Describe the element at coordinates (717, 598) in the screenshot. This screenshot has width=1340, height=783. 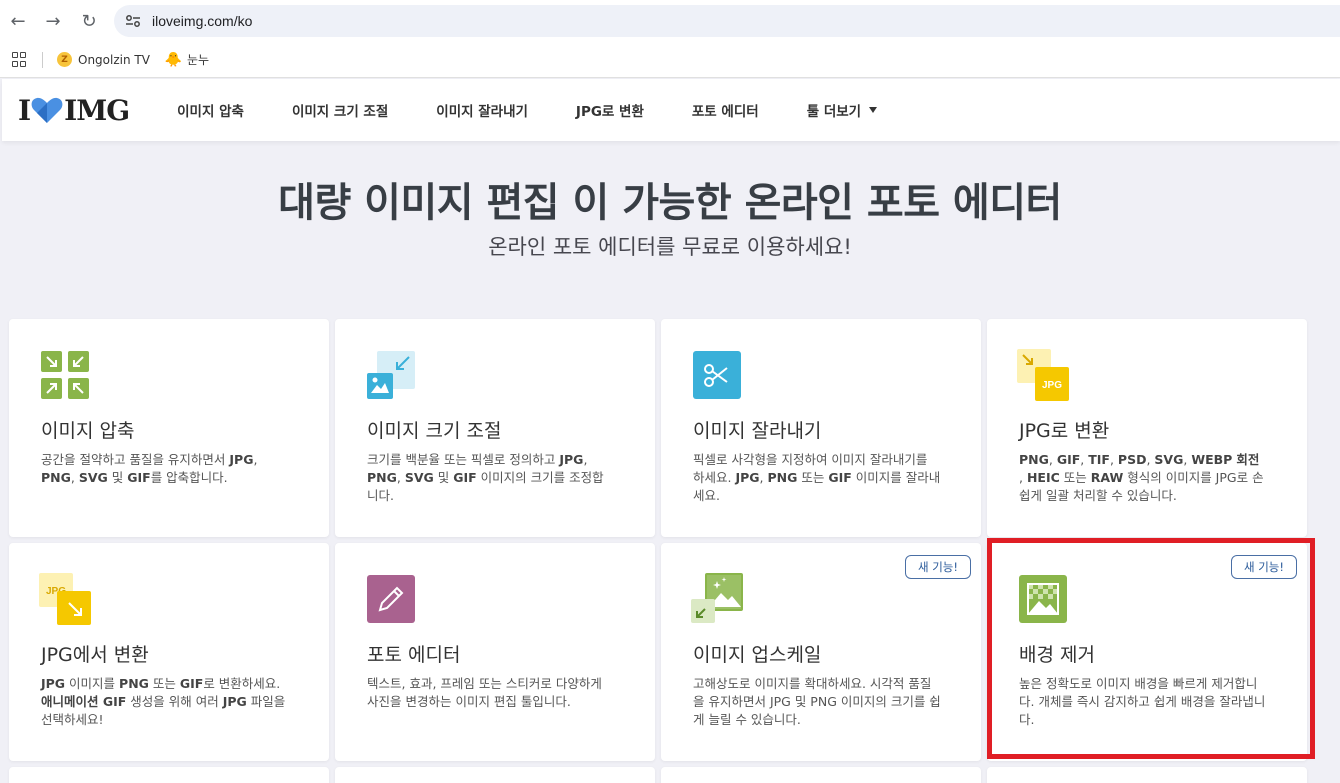
I see `upscale-icon` at that location.